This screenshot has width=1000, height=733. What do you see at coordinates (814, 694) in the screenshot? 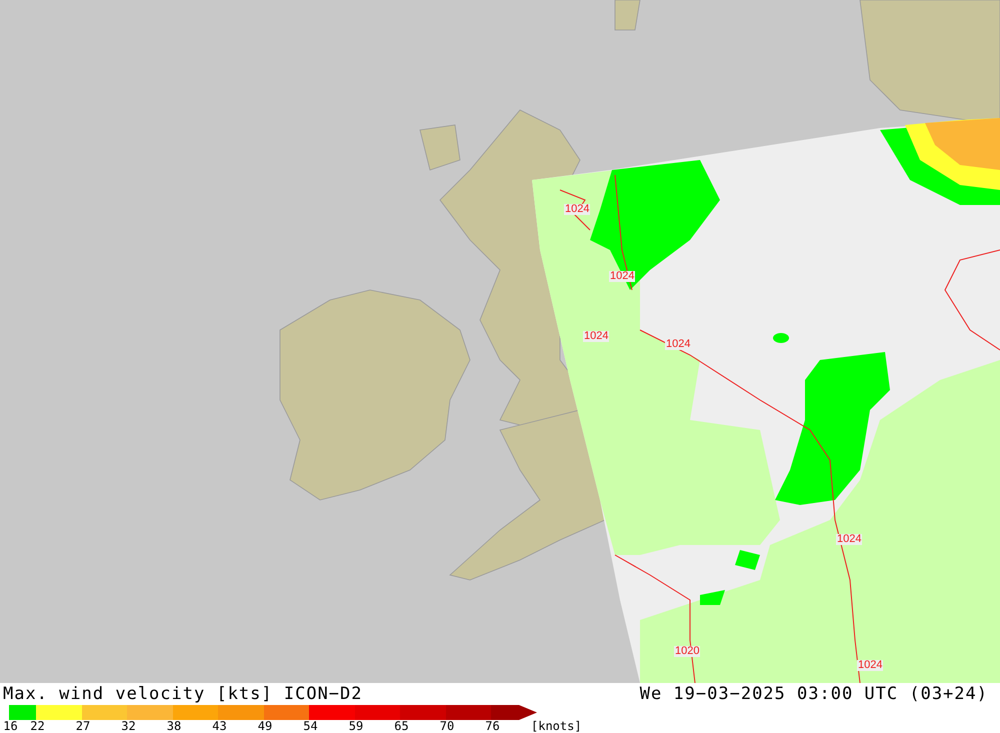
I see `valid-time: We 19−03−2025 03:00 UTC (03+24)` at bounding box center [814, 694].